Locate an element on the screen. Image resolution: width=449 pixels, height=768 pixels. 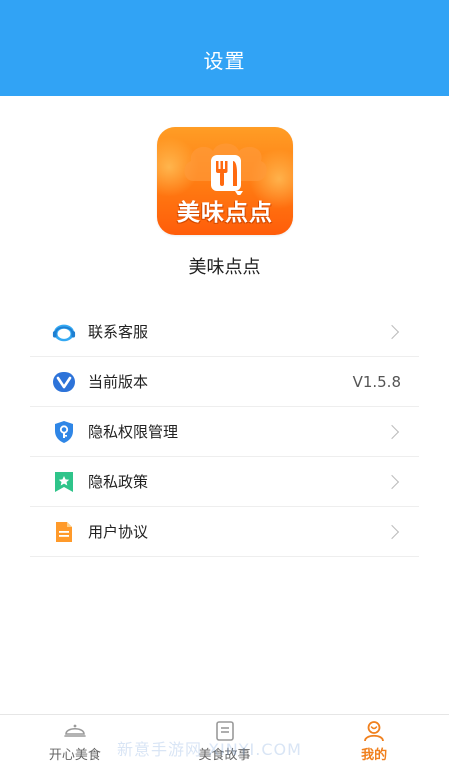
menu-item-version: 当前版本 V1.5.8 is located at coordinates (224, 382).